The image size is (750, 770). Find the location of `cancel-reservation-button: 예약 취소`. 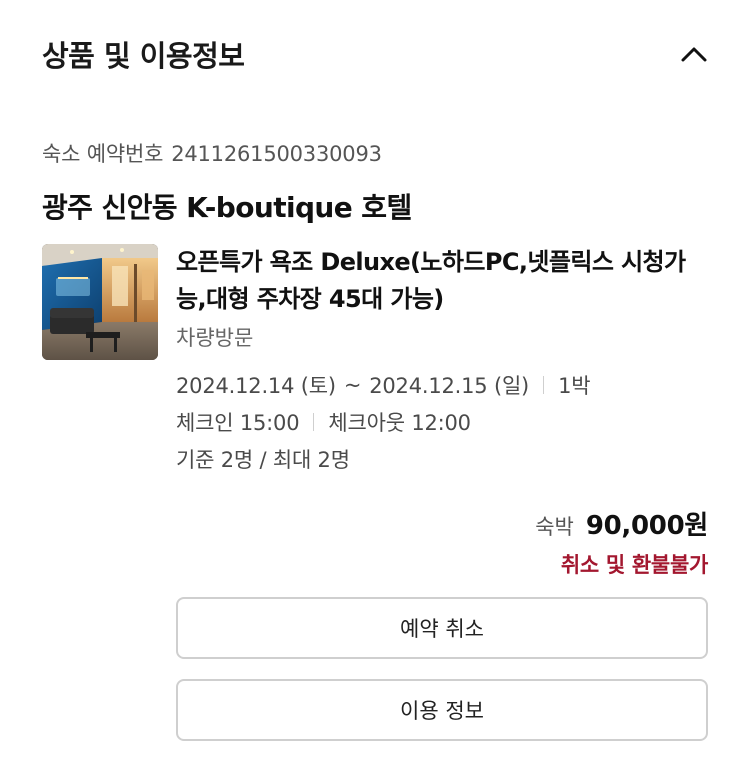

cancel-reservation-button: 예약 취소 is located at coordinates (442, 628).